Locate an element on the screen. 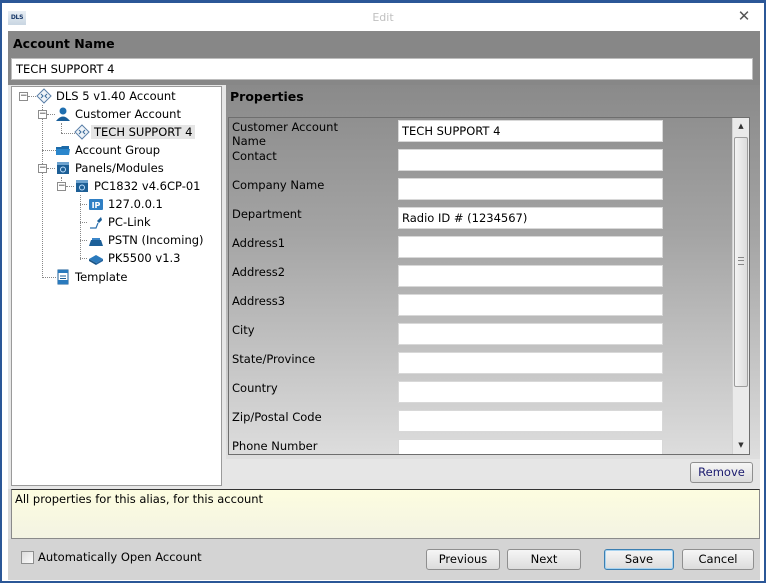  contact-input is located at coordinates (530, 160).